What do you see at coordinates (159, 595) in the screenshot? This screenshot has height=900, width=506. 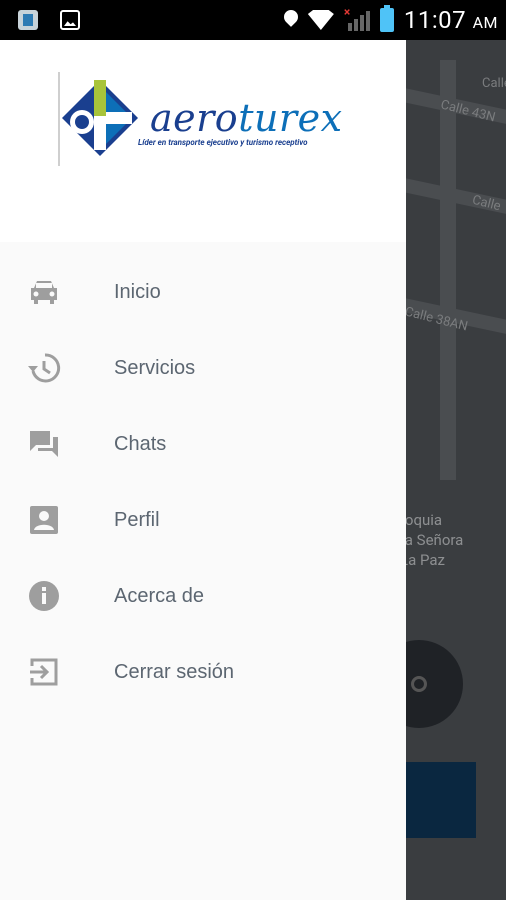 I see `menu-item-label: Acerca de` at bounding box center [159, 595].